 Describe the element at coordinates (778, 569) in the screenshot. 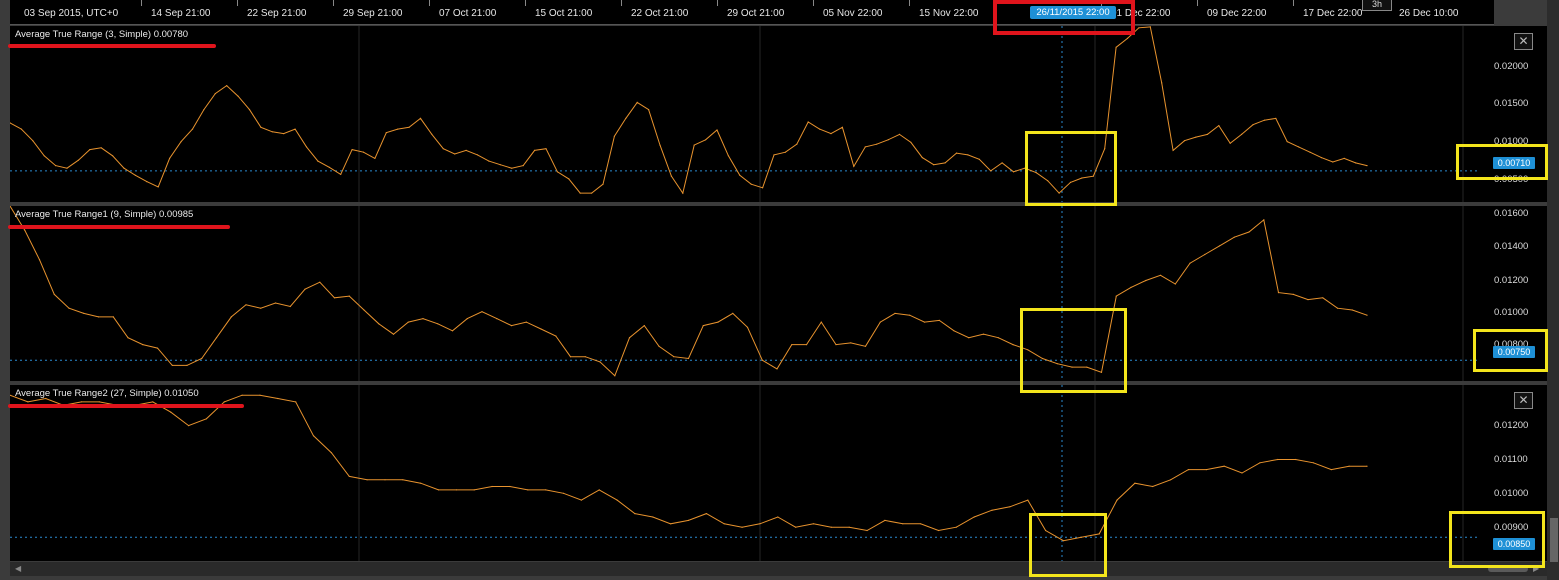

I see `horizontal-scrollbar` at that location.